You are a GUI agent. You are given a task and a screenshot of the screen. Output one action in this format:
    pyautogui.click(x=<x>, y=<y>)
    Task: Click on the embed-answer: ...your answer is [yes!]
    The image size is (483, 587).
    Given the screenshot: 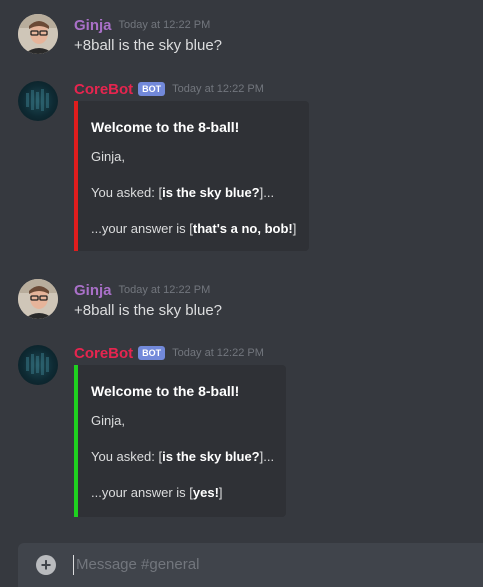 What is the action you would take?
    pyautogui.click(x=157, y=492)
    